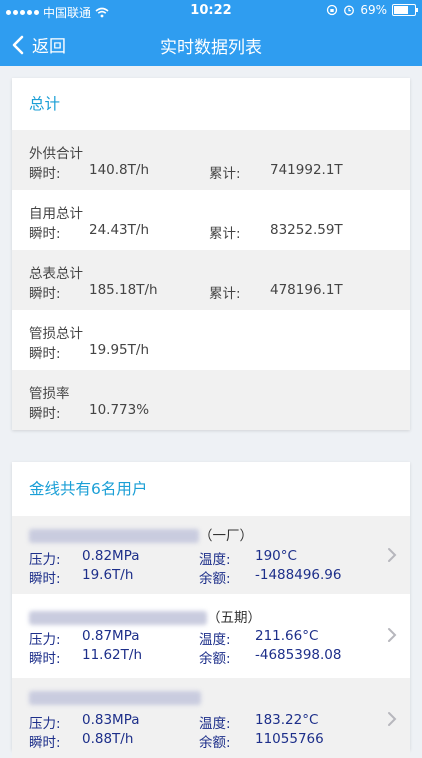 The width and height of the screenshot is (422, 758). Describe the element at coordinates (56, 334) in the screenshot. I see `row-name: 管损总计` at that location.